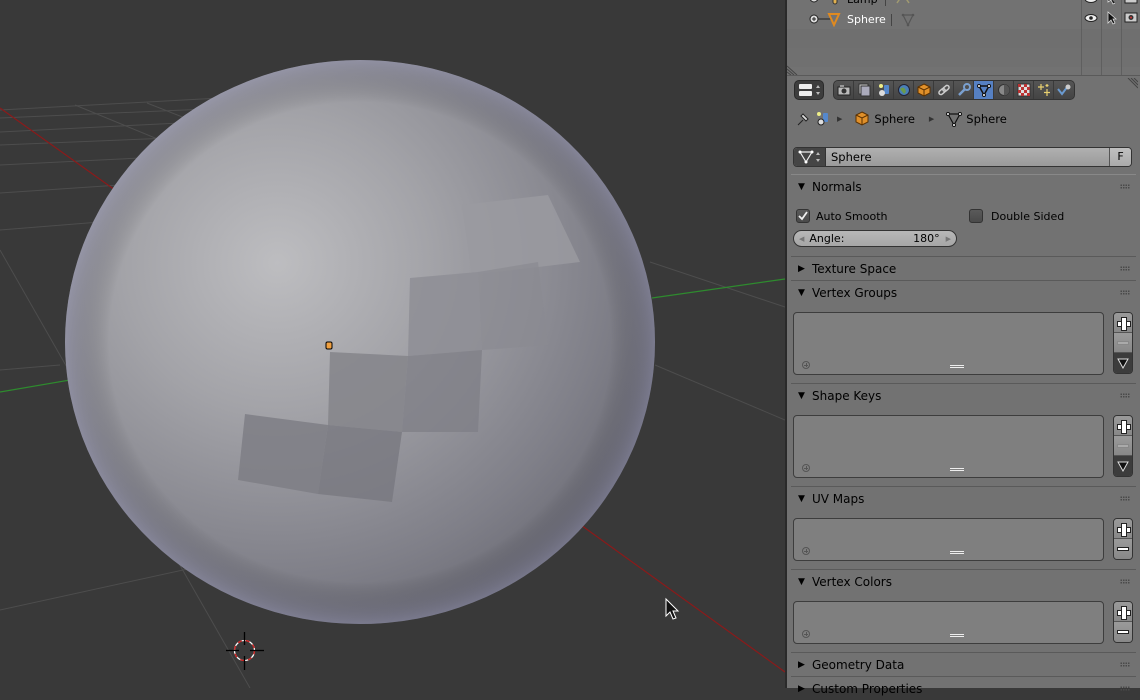 Image resolution: width=1140 pixels, height=700 pixels. What do you see at coordinates (948, 343) in the screenshot?
I see `vertex-groups-list` at bounding box center [948, 343].